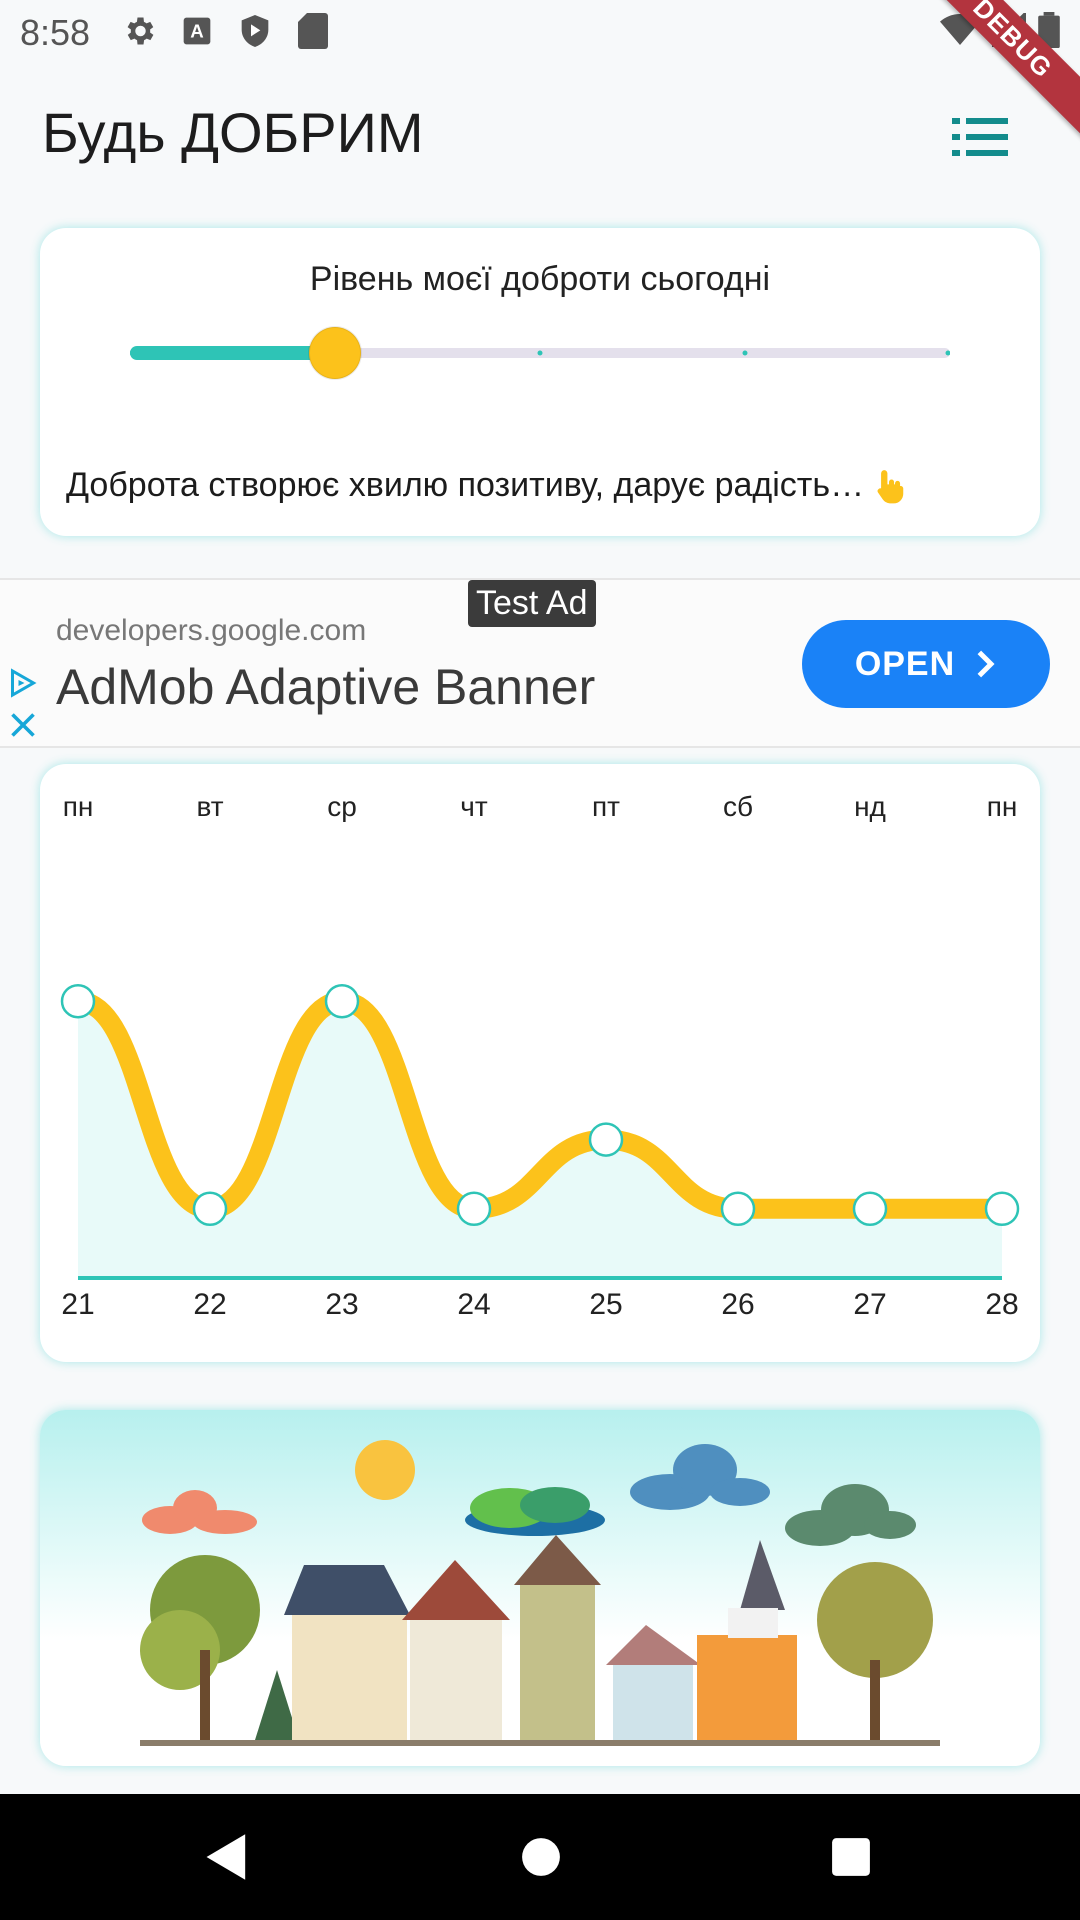 This screenshot has height=1920, width=1080. Describe the element at coordinates (55, 32) in the screenshot. I see `status-time: 8:58` at that location.